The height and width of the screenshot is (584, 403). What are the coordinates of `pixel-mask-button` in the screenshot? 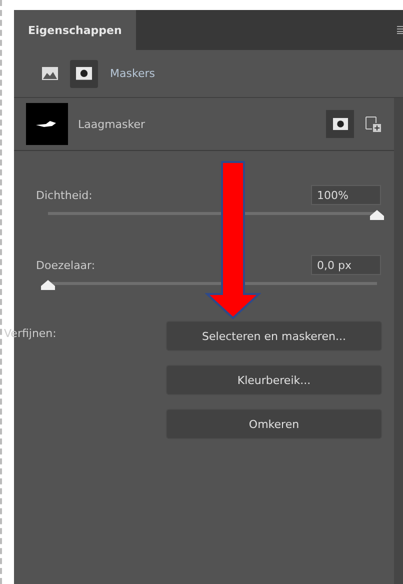 It's located at (340, 124).